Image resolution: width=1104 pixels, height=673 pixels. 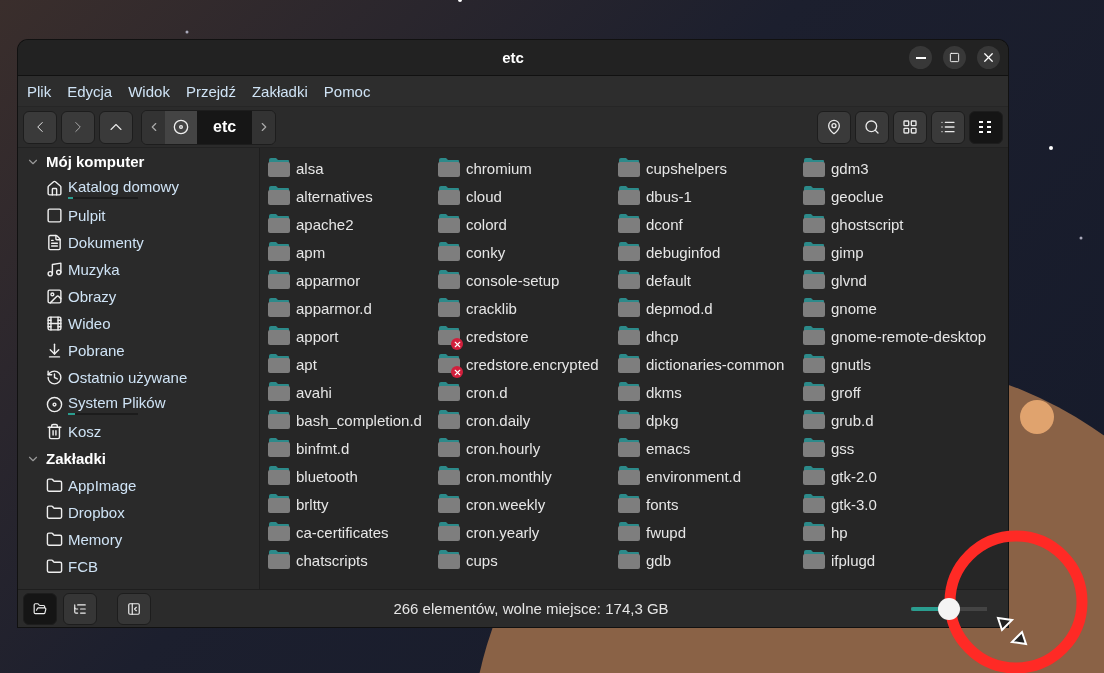 I want to click on file-item: gtk-3.0, so click(x=840, y=504).